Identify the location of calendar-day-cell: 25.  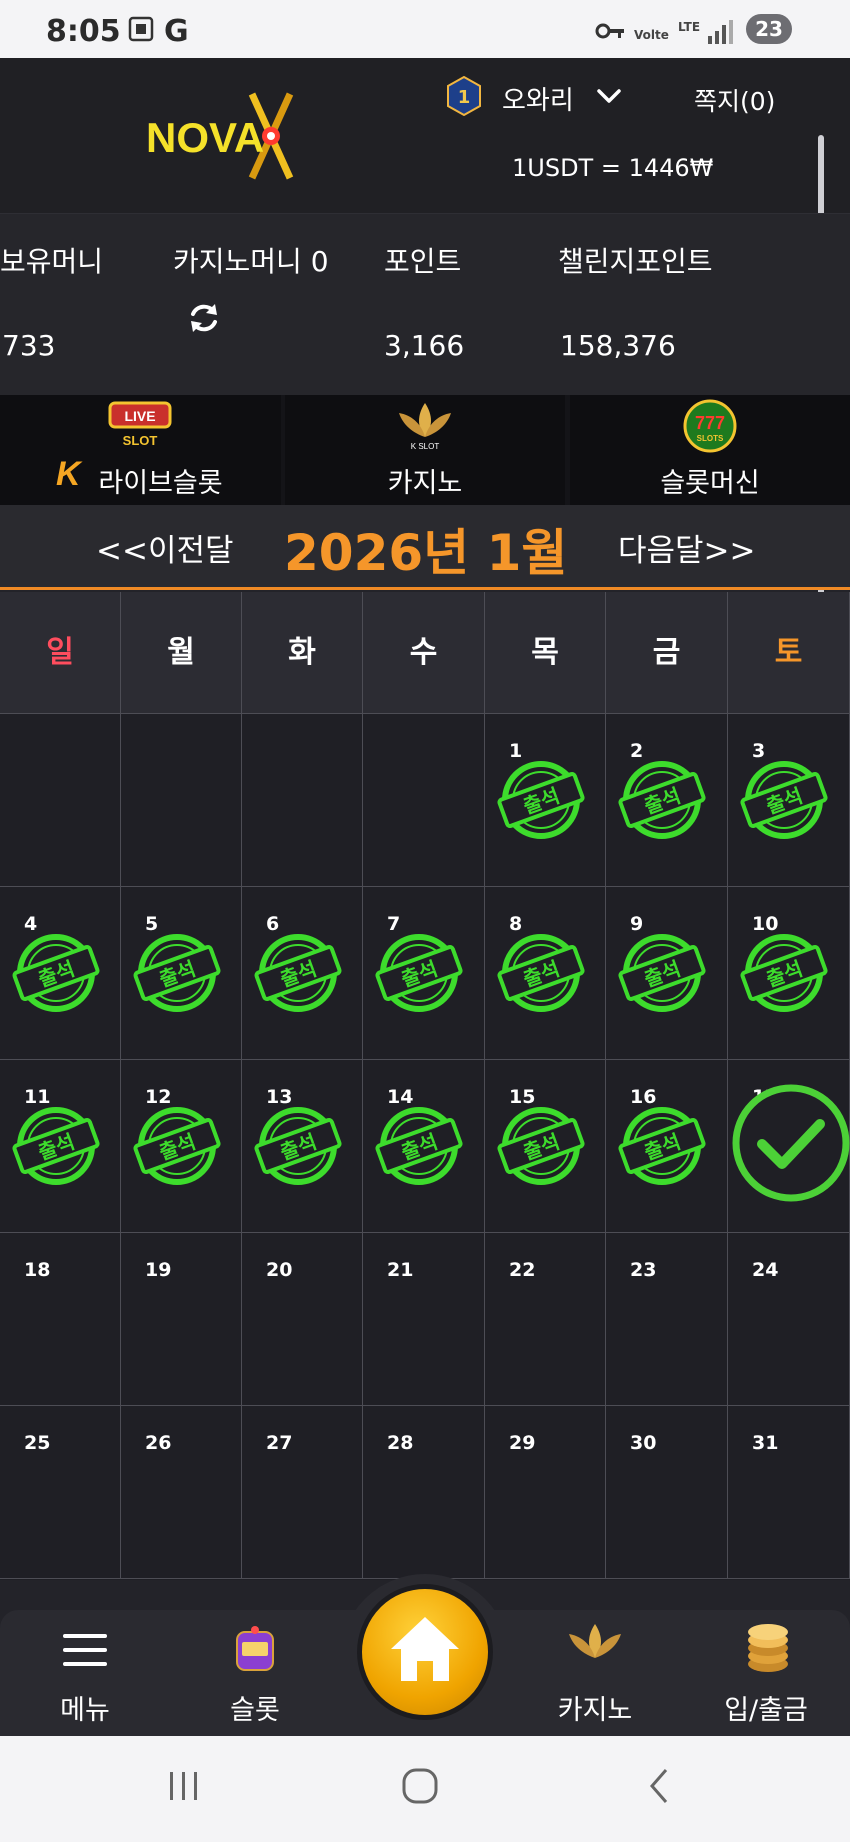
(60, 1492).